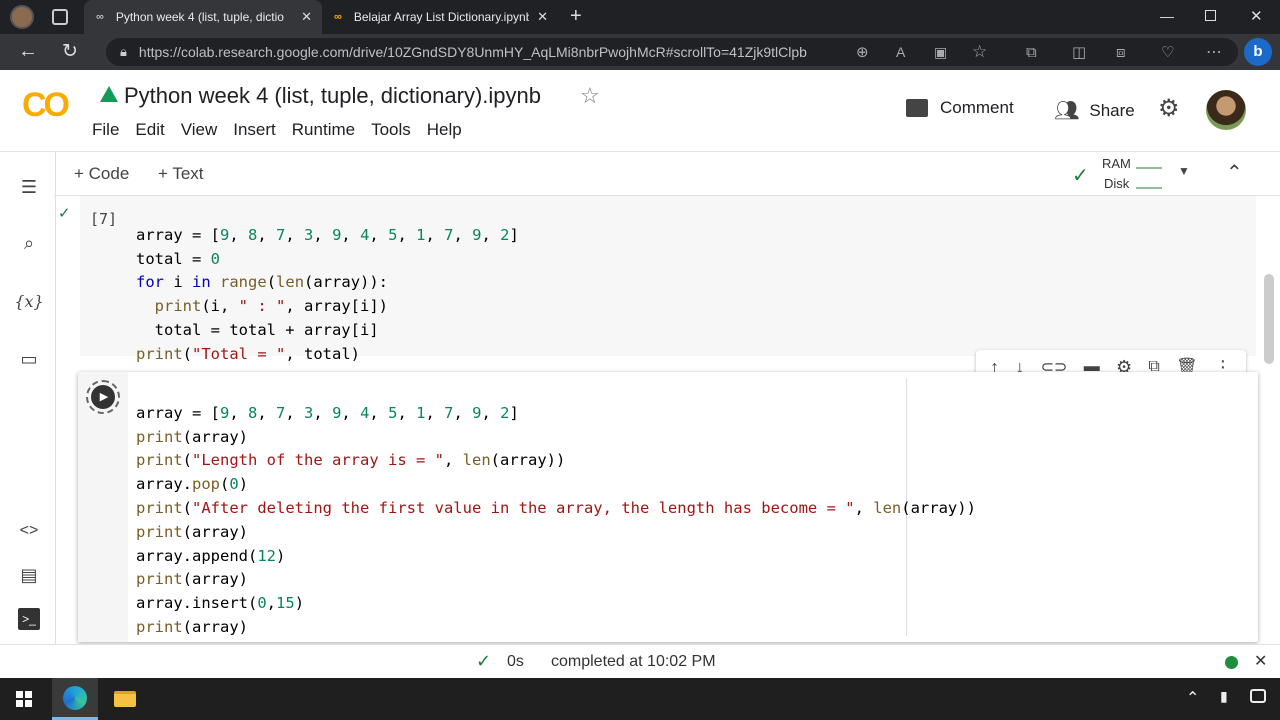 The image size is (1280, 720). I want to click on windows-start-icon, so click(24, 699).